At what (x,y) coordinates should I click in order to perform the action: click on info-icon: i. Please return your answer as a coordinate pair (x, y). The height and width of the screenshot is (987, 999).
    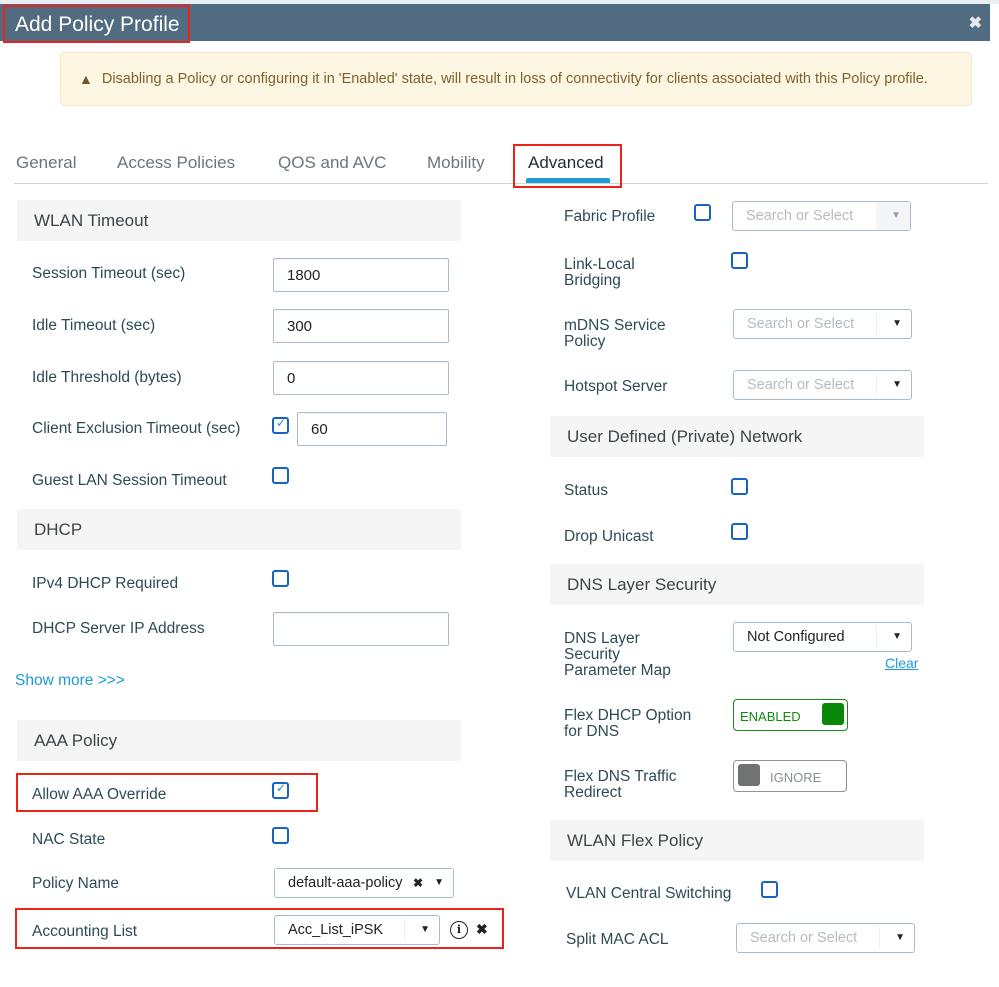
    Looking at the image, I should click on (459, 930).